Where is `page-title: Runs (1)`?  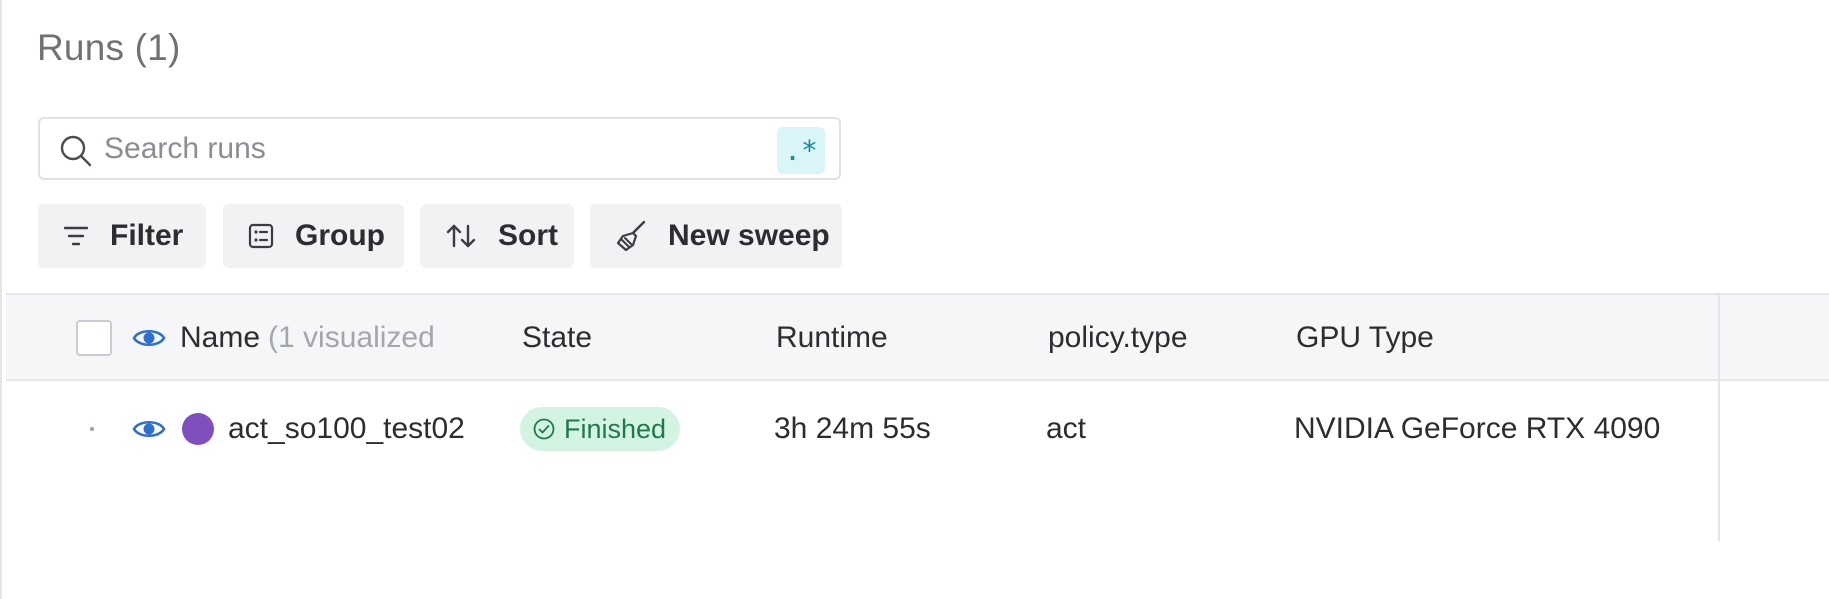
page-title: Runs (1) is located at coordinates (109, 47).